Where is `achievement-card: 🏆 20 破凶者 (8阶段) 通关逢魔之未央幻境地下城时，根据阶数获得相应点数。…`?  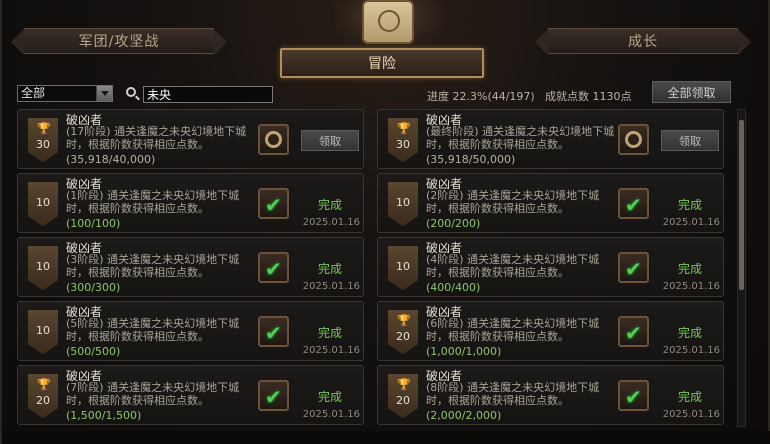 achievement-card: 🏆 20 破凶者 (8阶段) 通关逢魔之未央幻境地下城时，根据阶数获得相应点数。… is located at coordinates (550, 395).